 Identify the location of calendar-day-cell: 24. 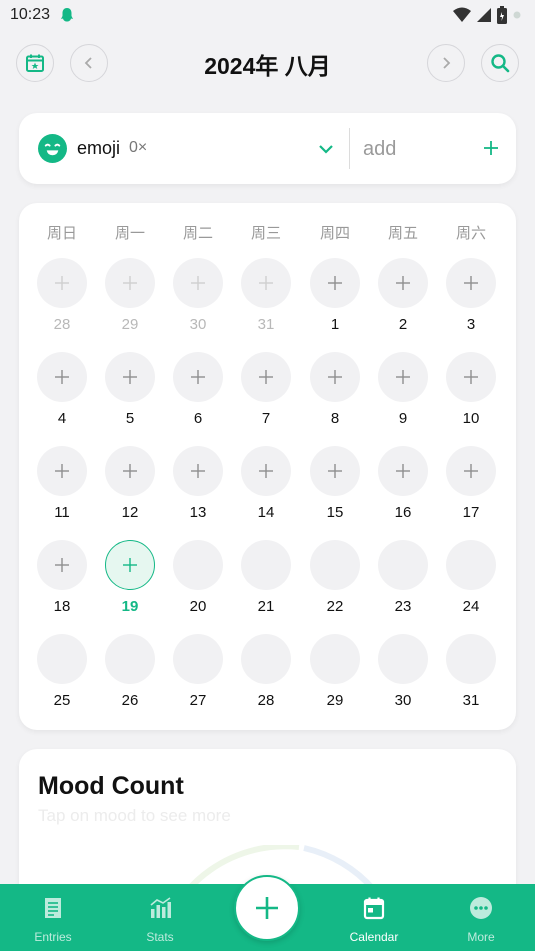
(471, 582).